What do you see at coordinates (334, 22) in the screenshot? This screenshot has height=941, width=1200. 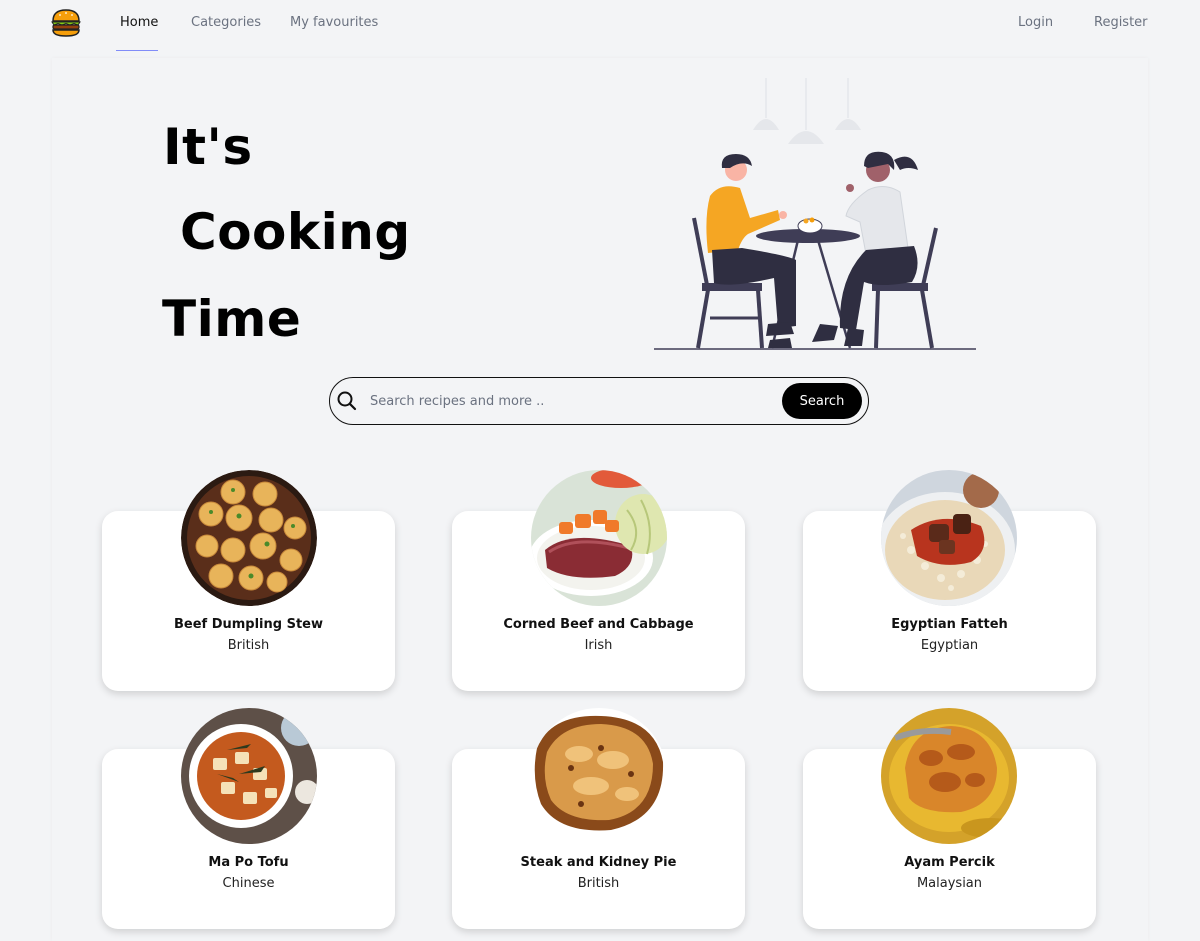 I see `nav-favourites-link: My favourites` at bounding box center [334, 22].